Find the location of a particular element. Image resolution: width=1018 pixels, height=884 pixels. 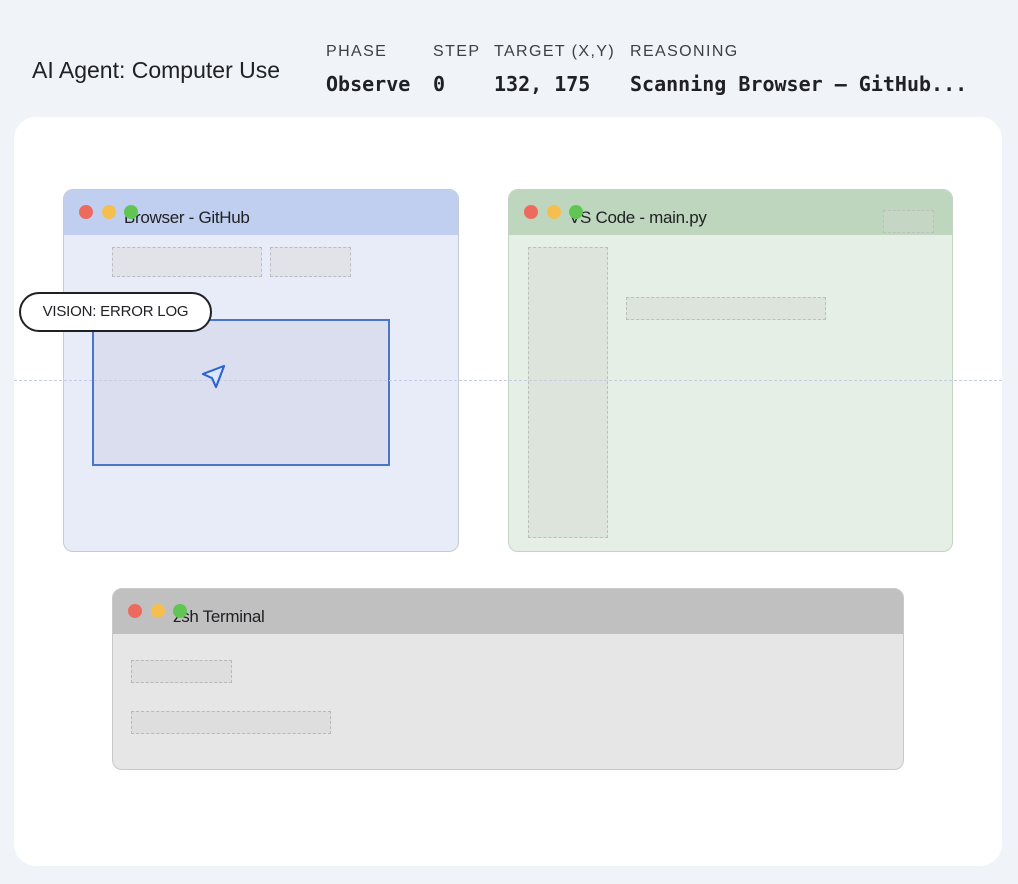

vscode-toolbar-placeholder is located at coordinates (908, 221).